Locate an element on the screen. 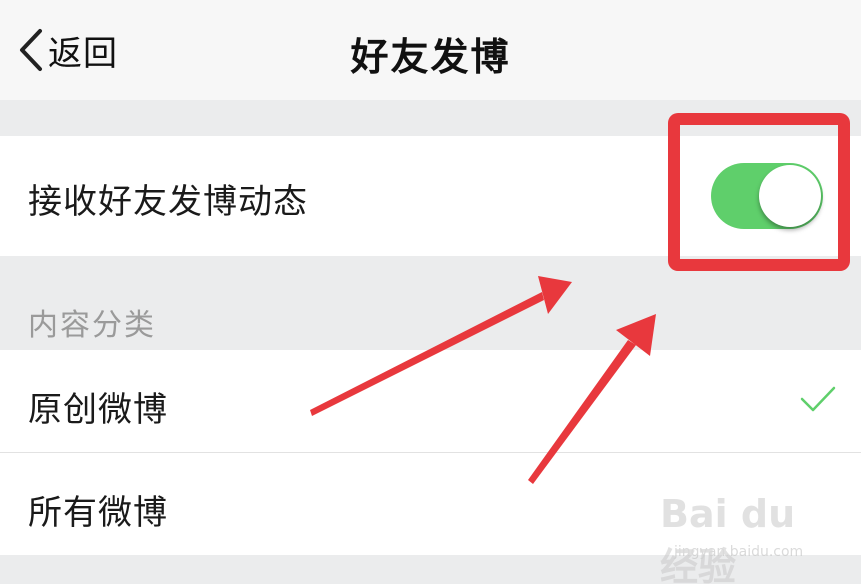 This screenshot has height=584, width=861. annotation-highlight-box is located at coordinates (759, 192).